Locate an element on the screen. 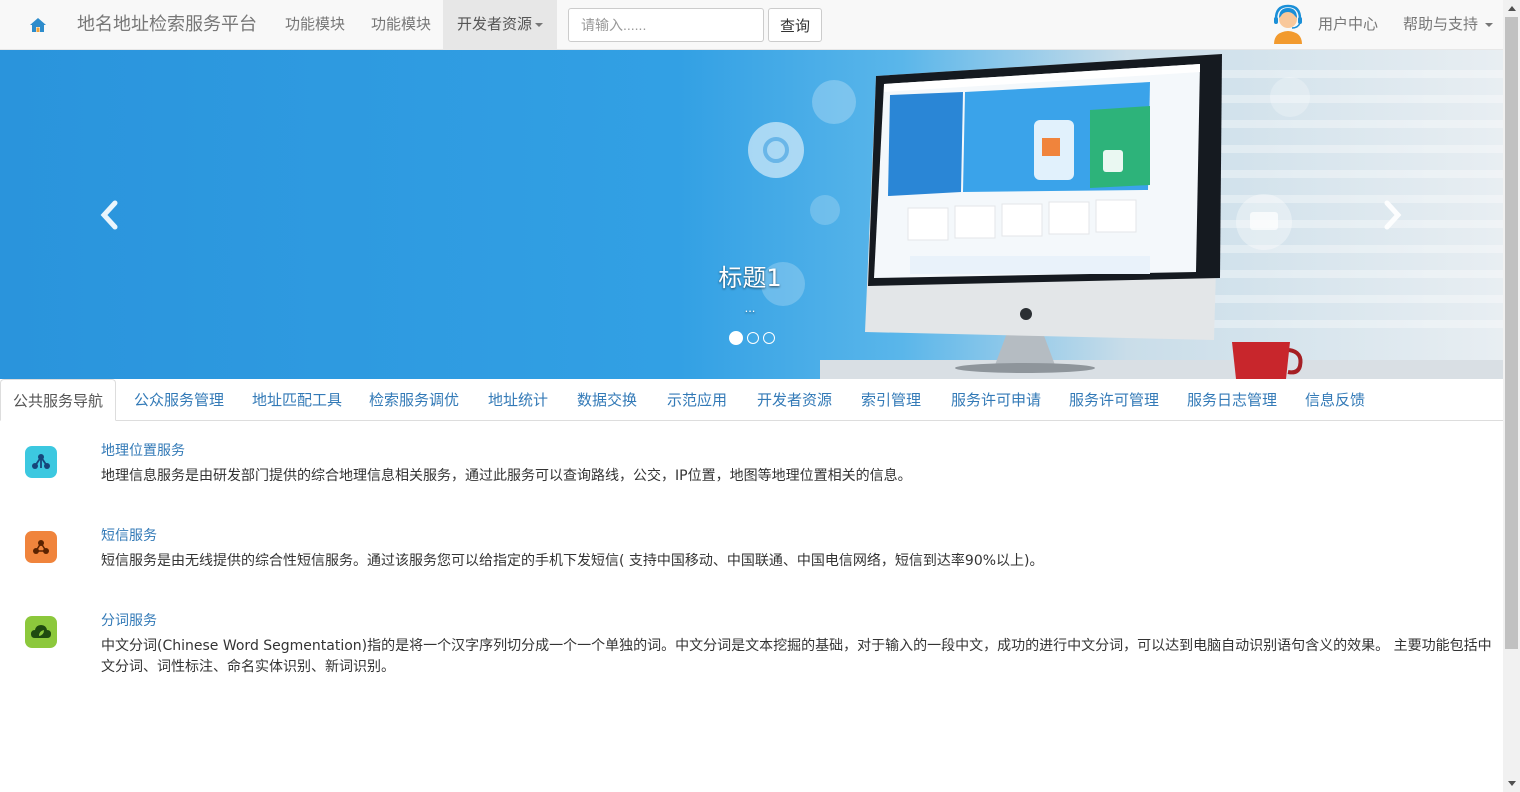 Image resolution: width=1520 pixels, height=792 pixels. vertical-scrollbar is located at coordinates (1511, 396).